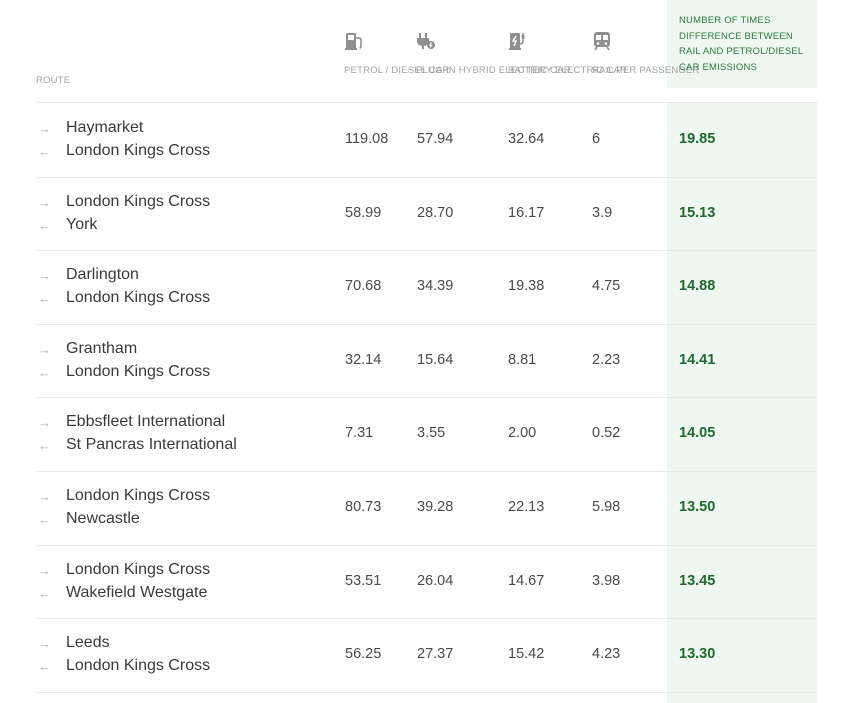 Image resolution: width=850 pixels, height=703 pixels. I want to click on phev-value: 34.39, so click(435, 286).